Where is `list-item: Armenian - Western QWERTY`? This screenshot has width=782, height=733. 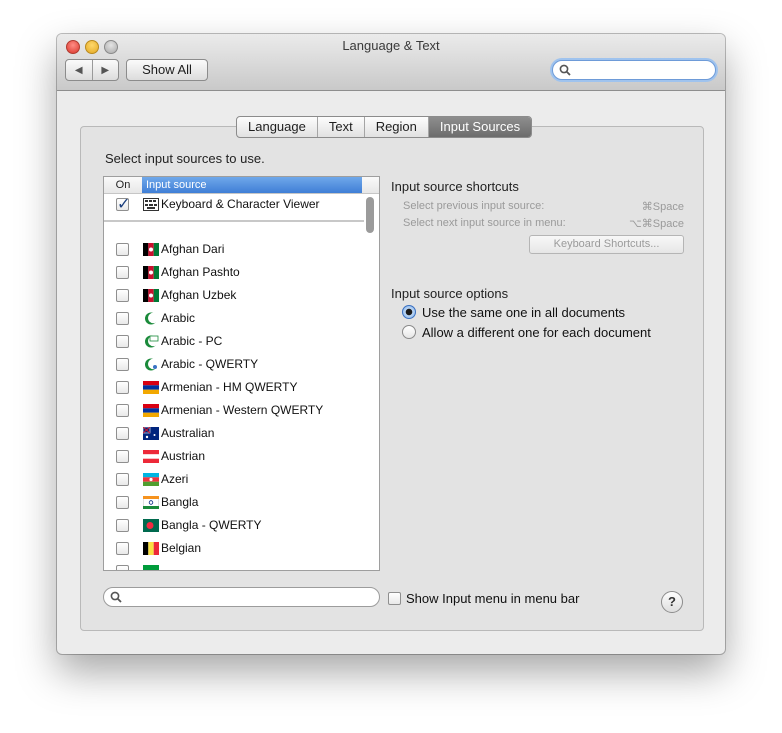
list-item: Armenian - Western QWERTY is located at coordinates (234, 411).